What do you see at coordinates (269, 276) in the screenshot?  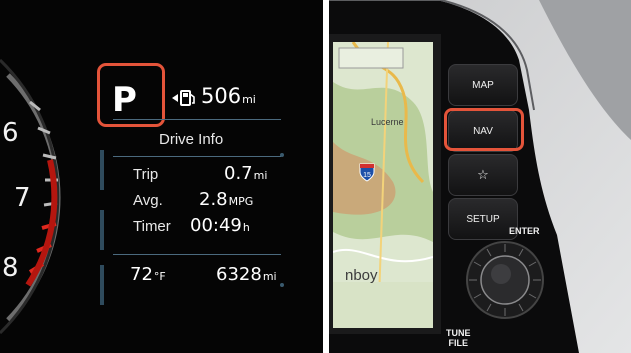 I see `odometer-unit: mi` at bounding box center [269, 276].